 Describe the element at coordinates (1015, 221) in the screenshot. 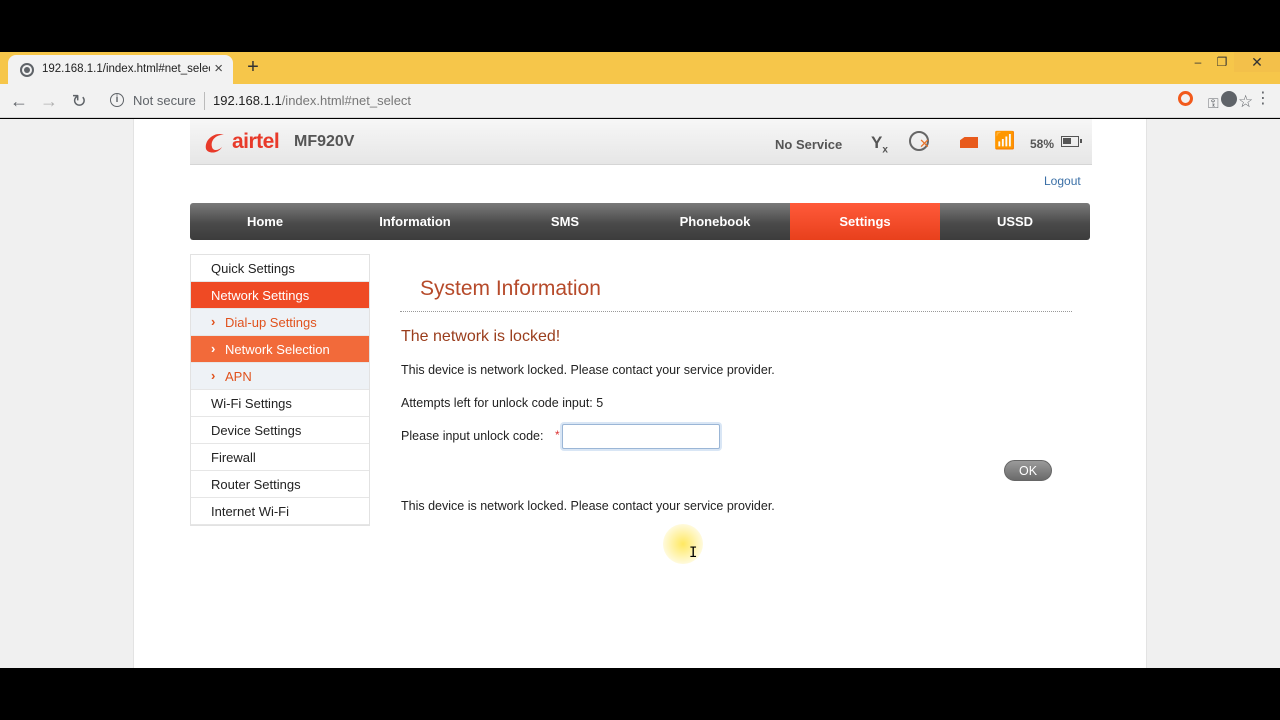

I see `nav-ussd: USSD` at that location.